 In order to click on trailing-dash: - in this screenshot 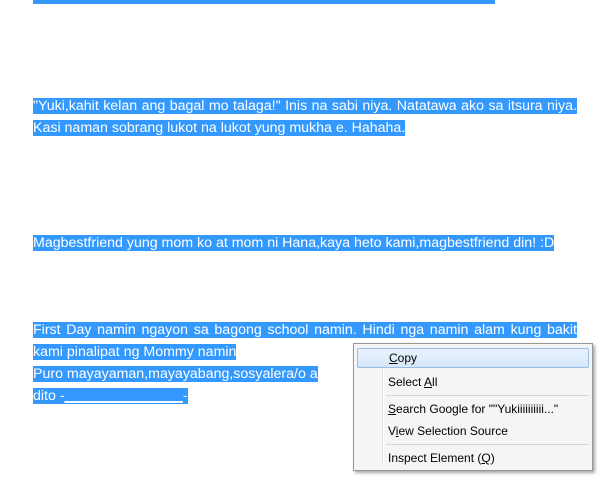, I will do `click(185, 396)`.